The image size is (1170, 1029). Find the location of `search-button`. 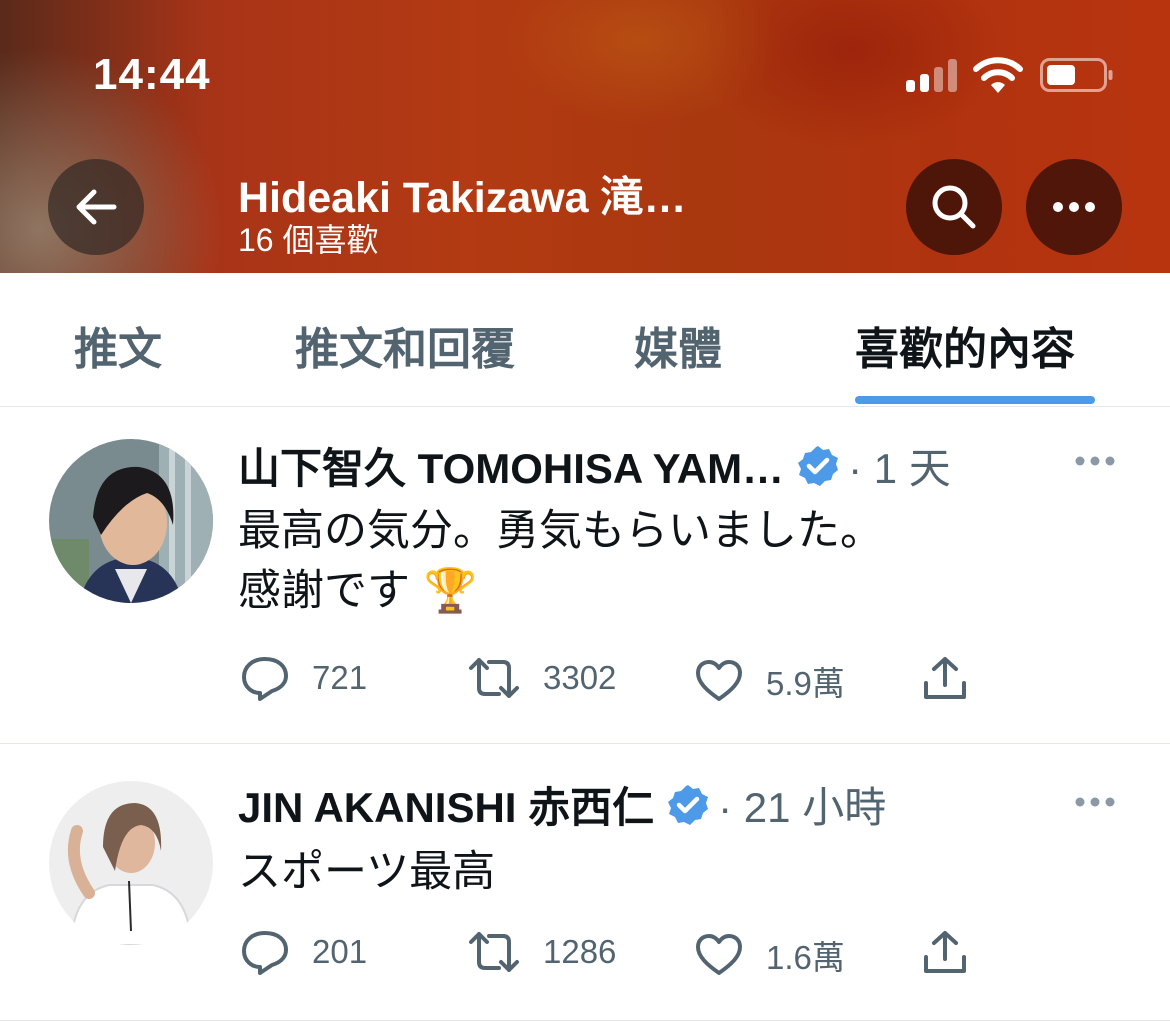

search-button is located at coordinates (954, 207).